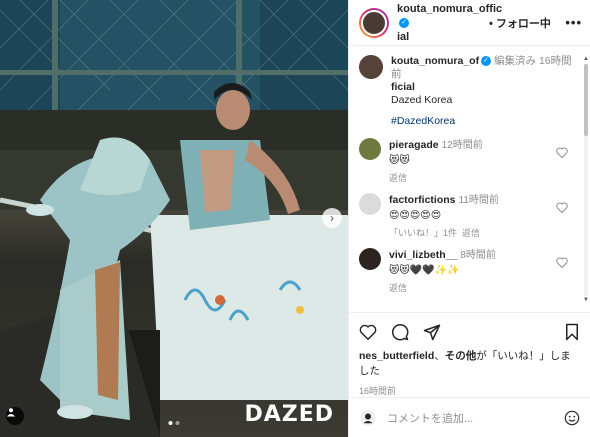  What do you see at coordinates (586, 300) in the screenshot?
I see `scroll-down-arrow-icon: ▼` at bounding box center [586, 300].